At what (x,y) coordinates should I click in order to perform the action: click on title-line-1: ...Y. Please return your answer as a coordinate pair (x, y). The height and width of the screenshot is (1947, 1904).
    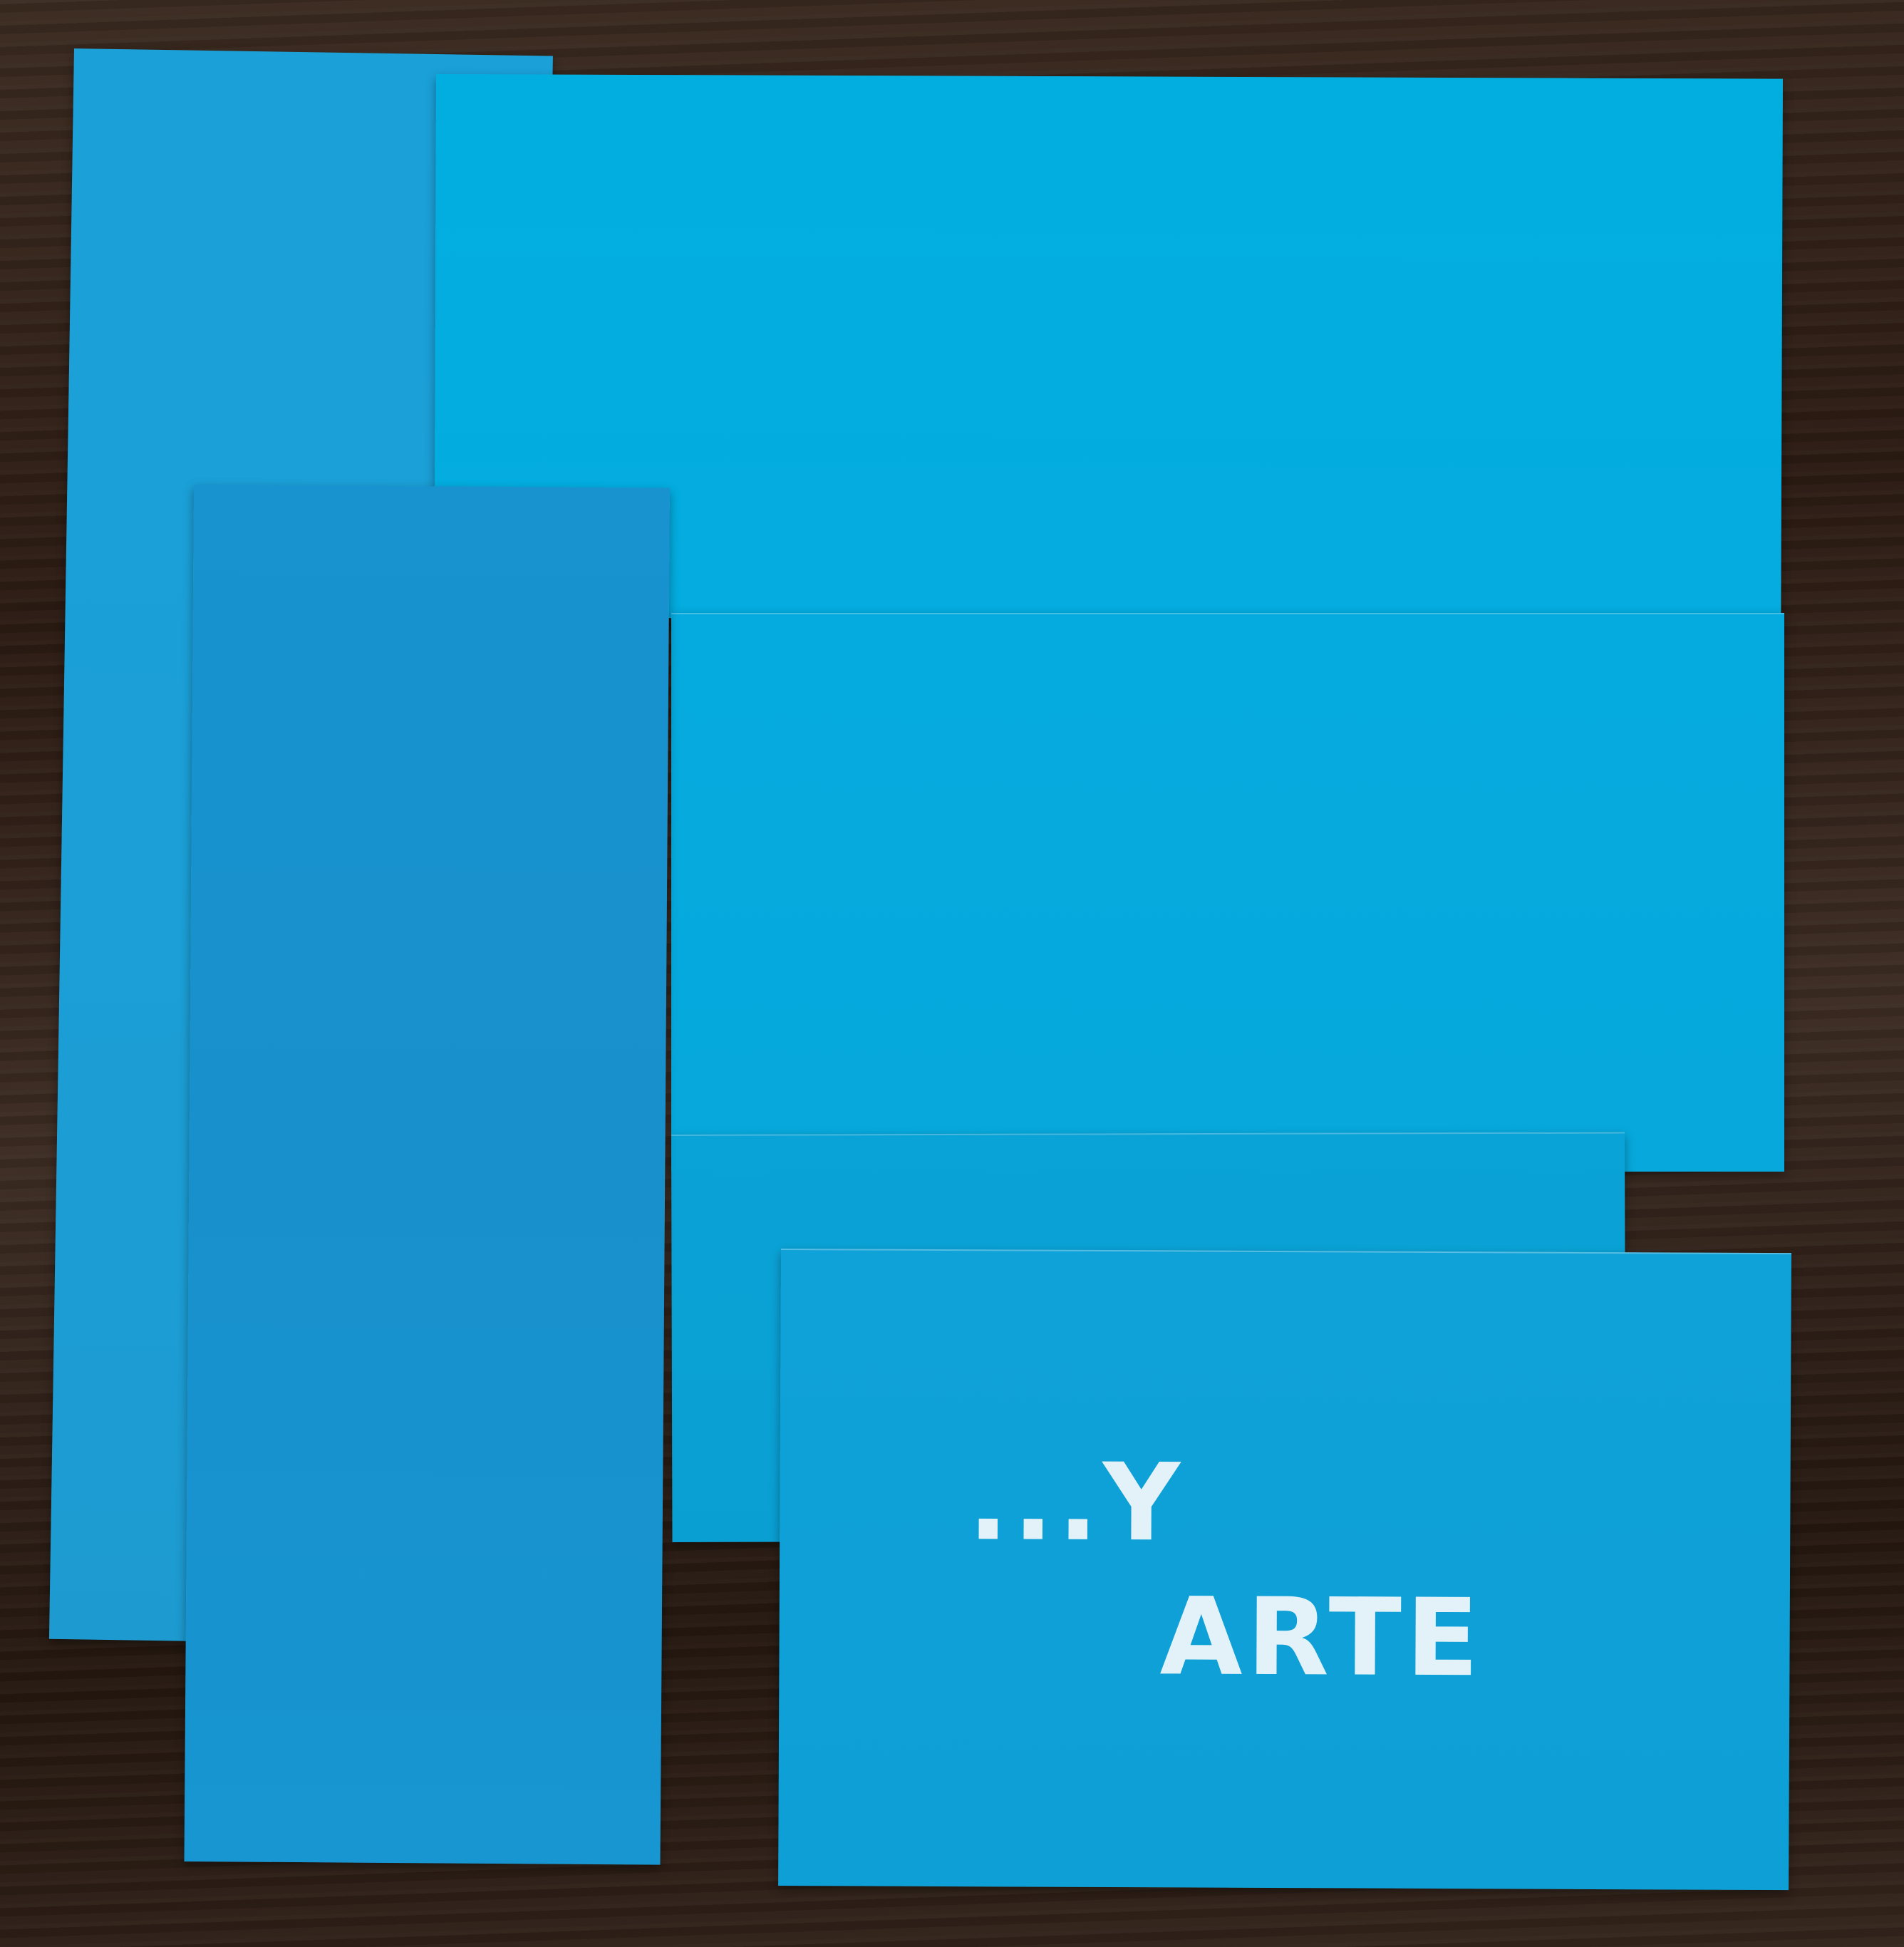
    Looking at the image, I should click on (1076, 1503).